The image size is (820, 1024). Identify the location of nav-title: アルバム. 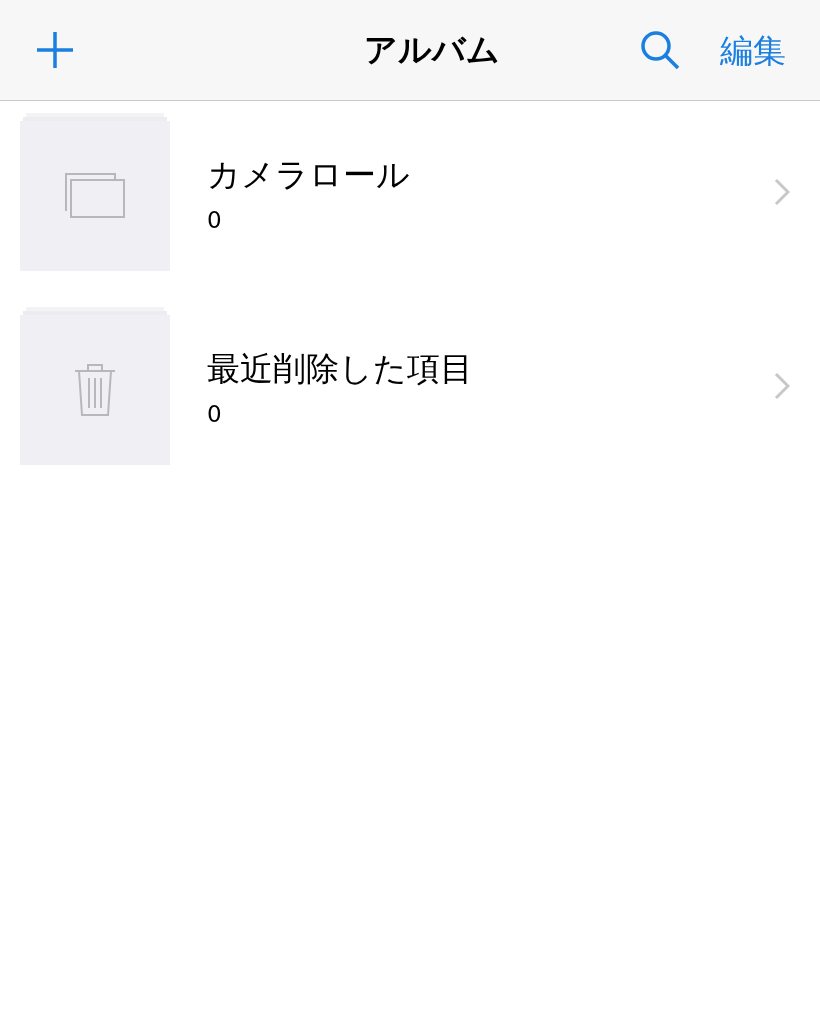
(432, 50).